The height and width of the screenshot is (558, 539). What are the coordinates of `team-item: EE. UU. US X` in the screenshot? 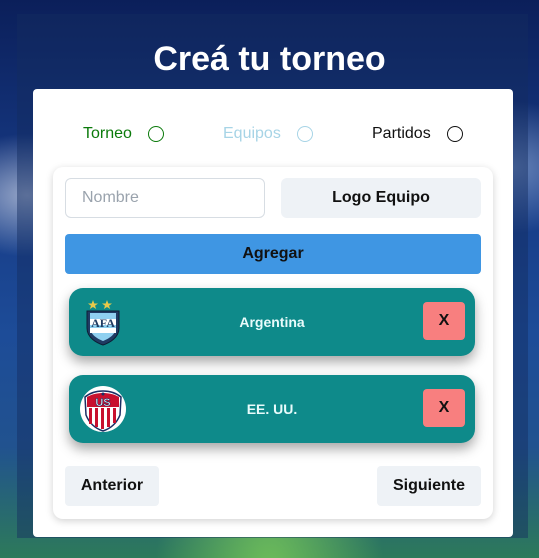 It's located at (272, 409).